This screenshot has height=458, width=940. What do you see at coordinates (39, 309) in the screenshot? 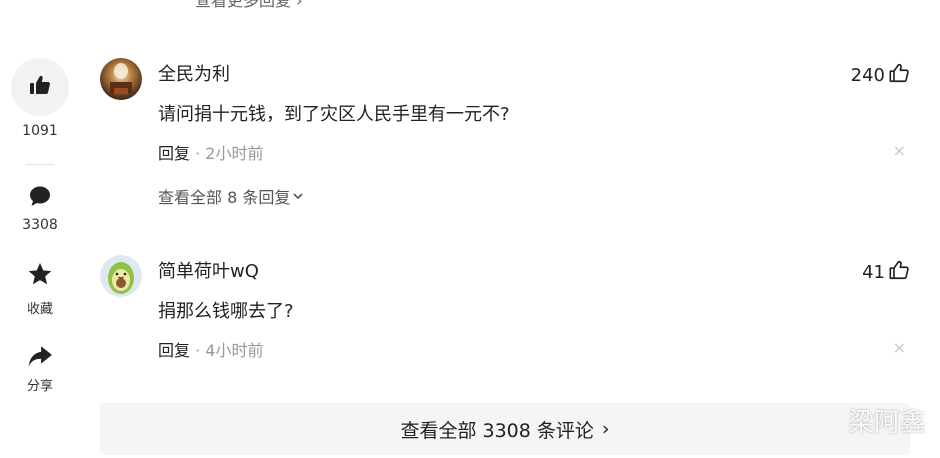
I see `favorite-label: 收藏` at bounding box center [39, 309].